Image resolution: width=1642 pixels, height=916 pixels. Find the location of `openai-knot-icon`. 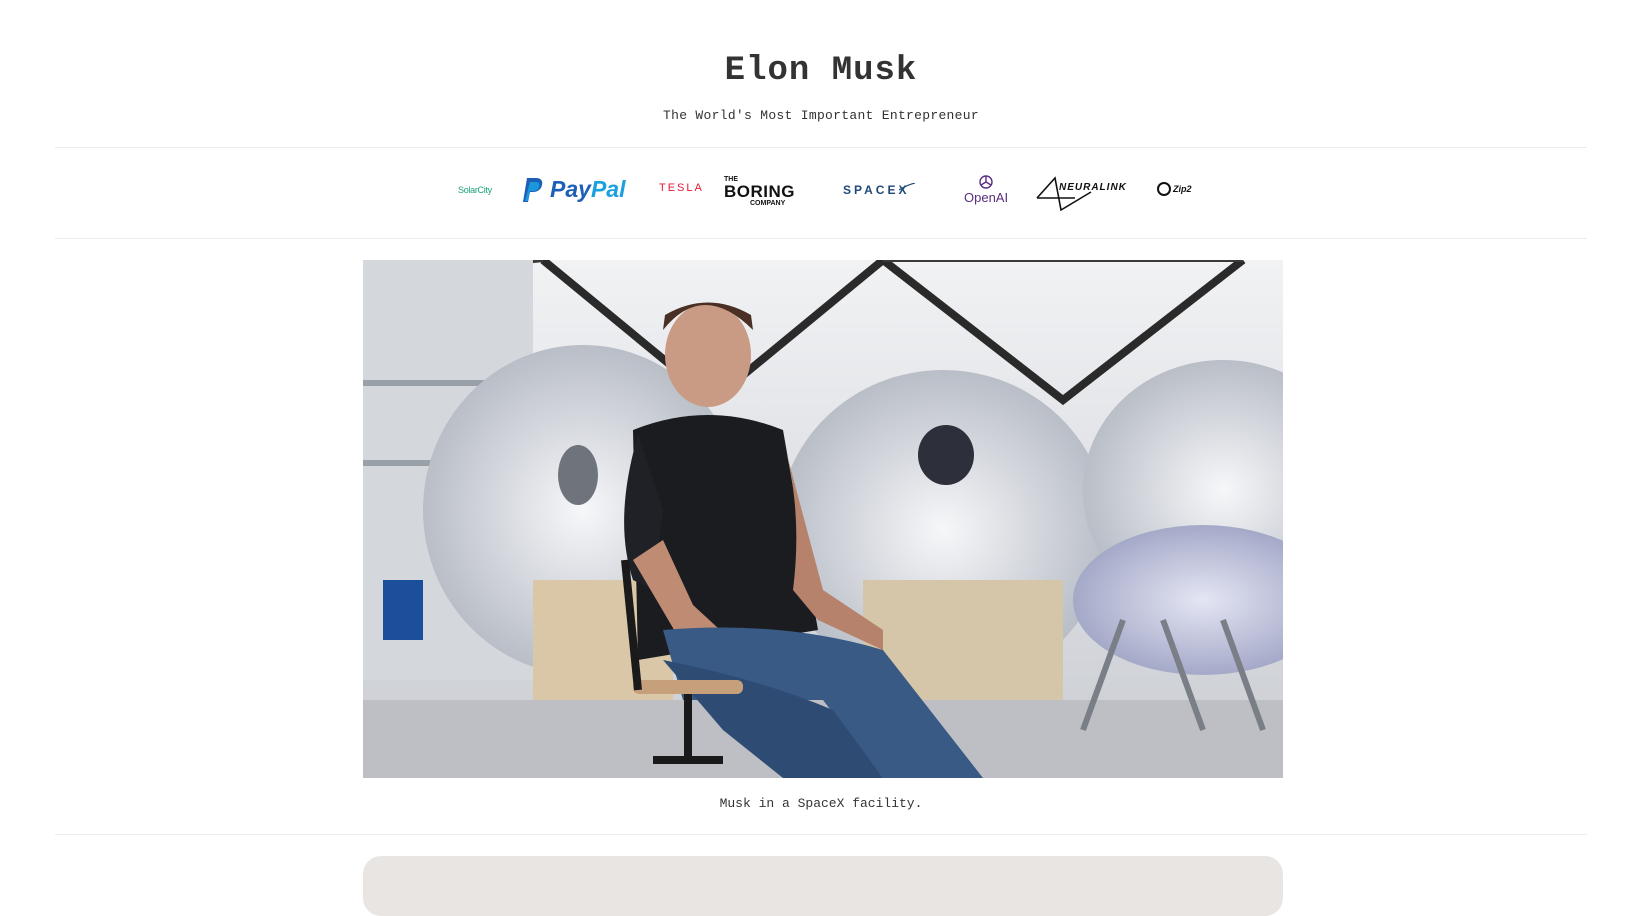

openai-knot-icon is located at coordinates (986, 182).